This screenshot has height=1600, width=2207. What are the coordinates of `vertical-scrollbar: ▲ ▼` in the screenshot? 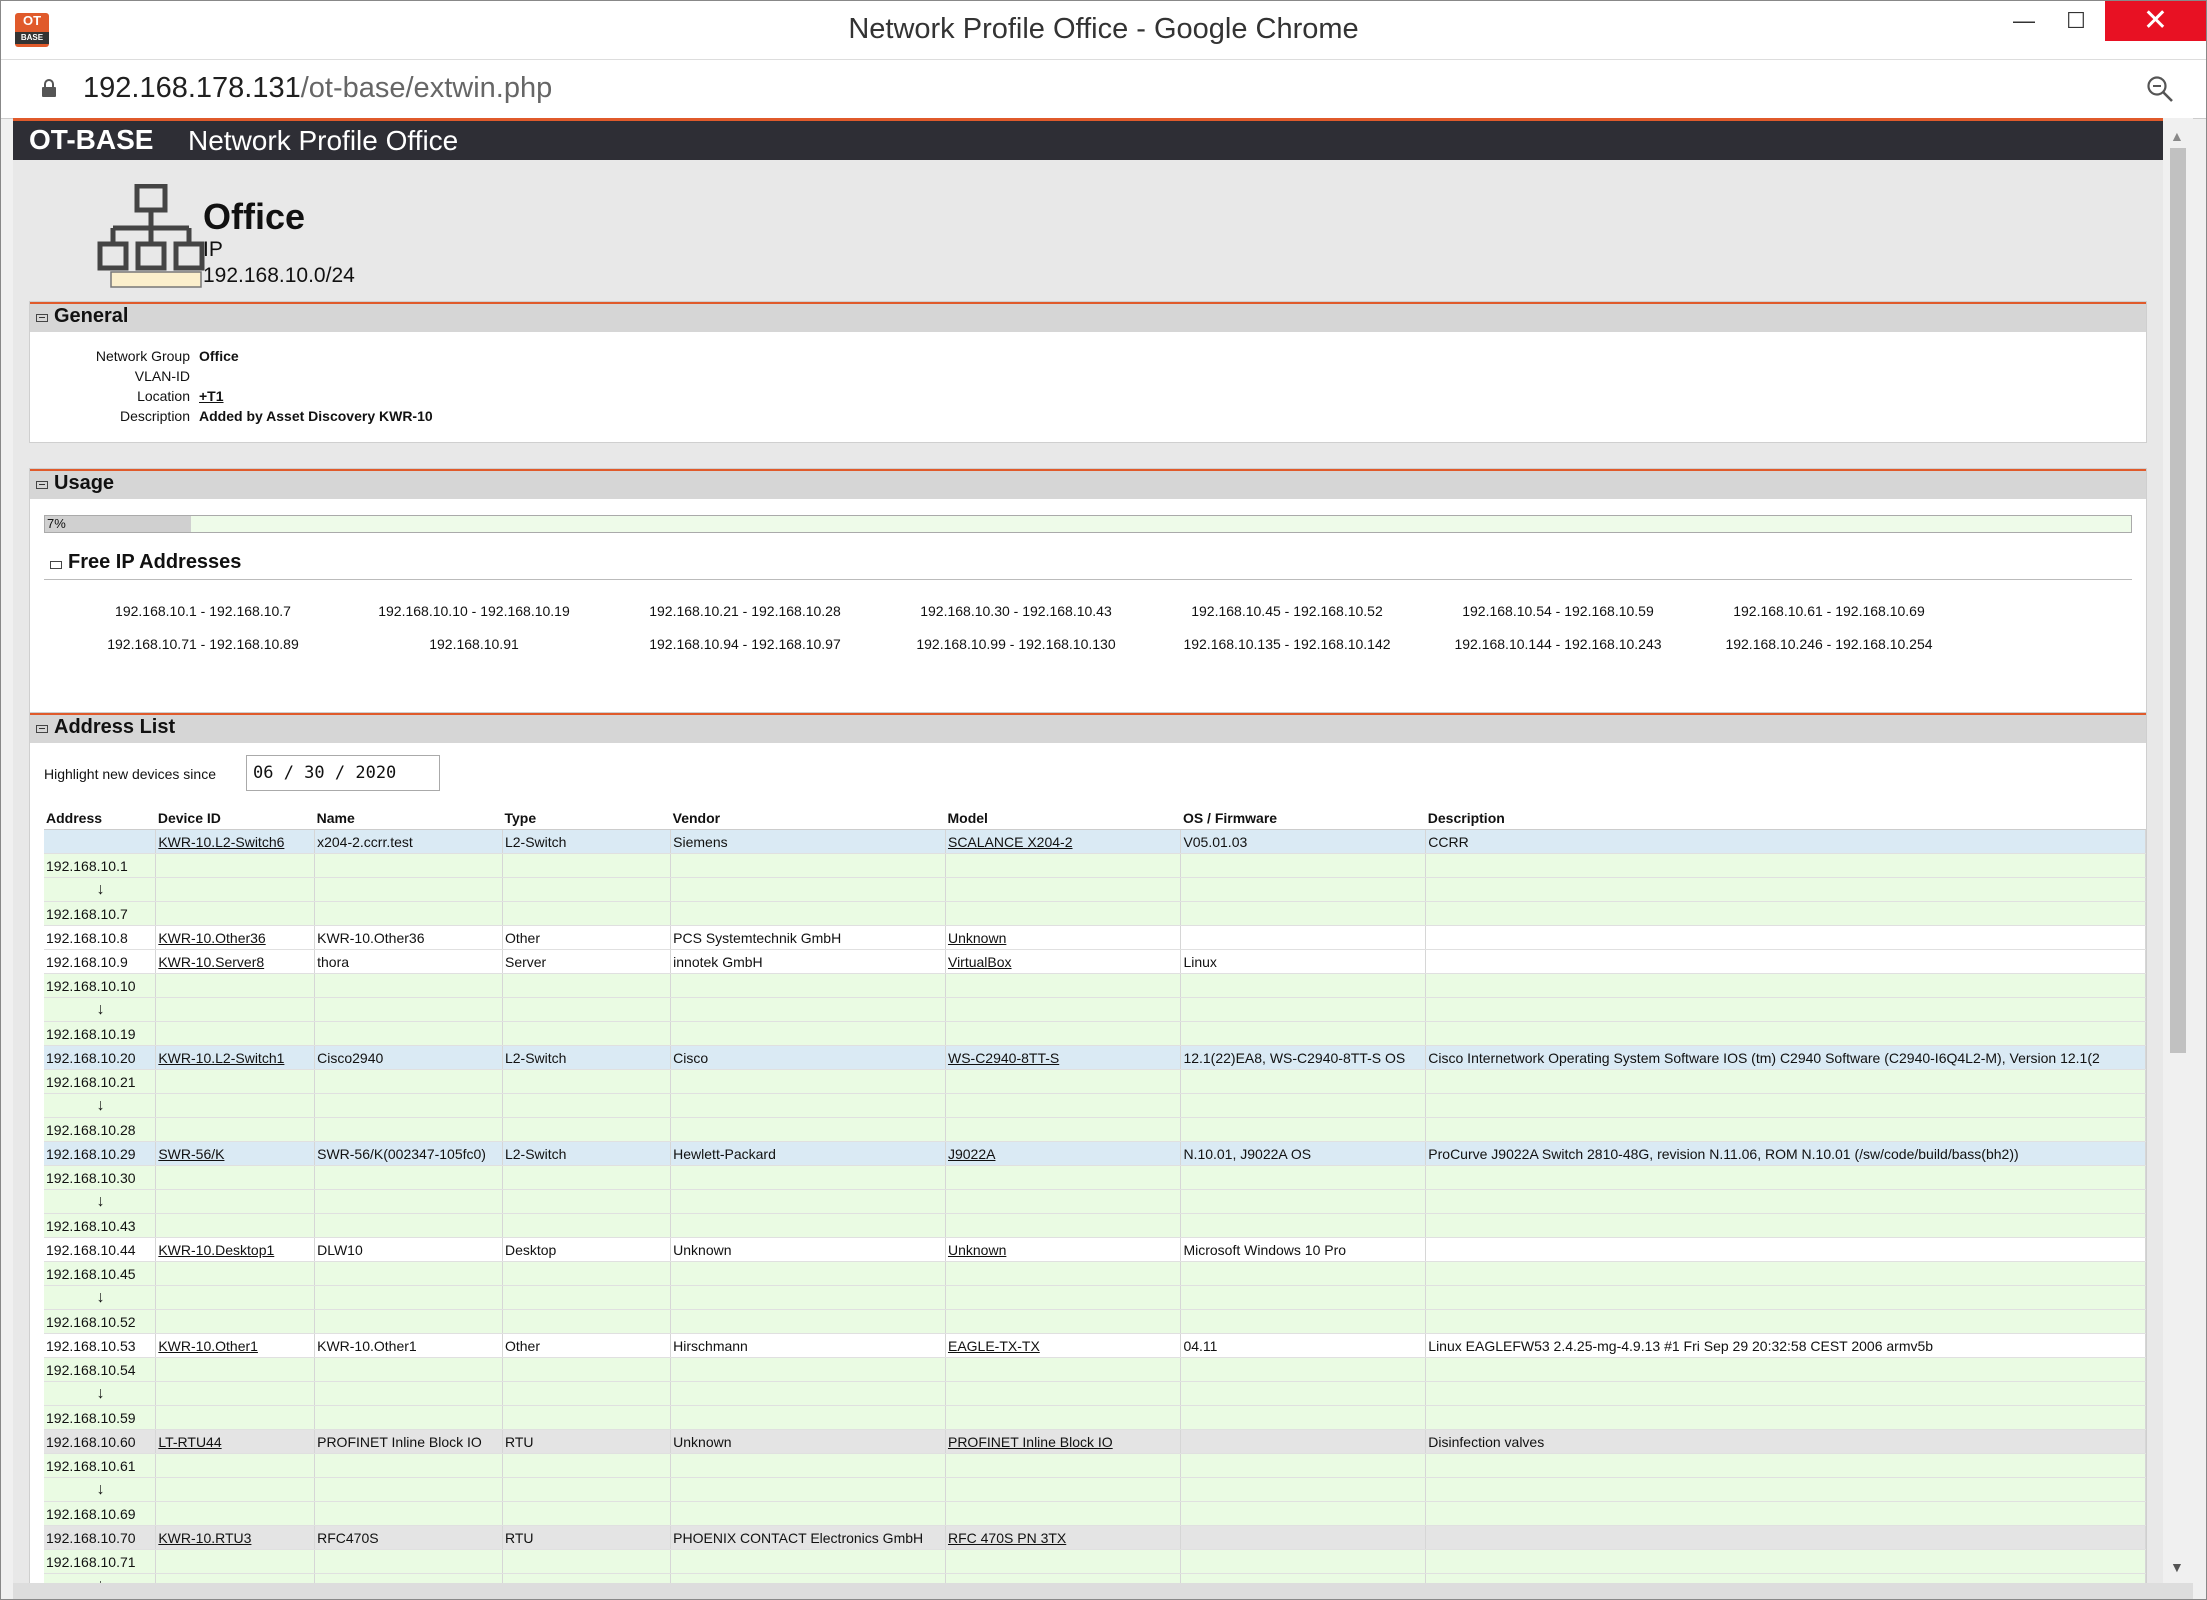 It's located at (2178, 850).